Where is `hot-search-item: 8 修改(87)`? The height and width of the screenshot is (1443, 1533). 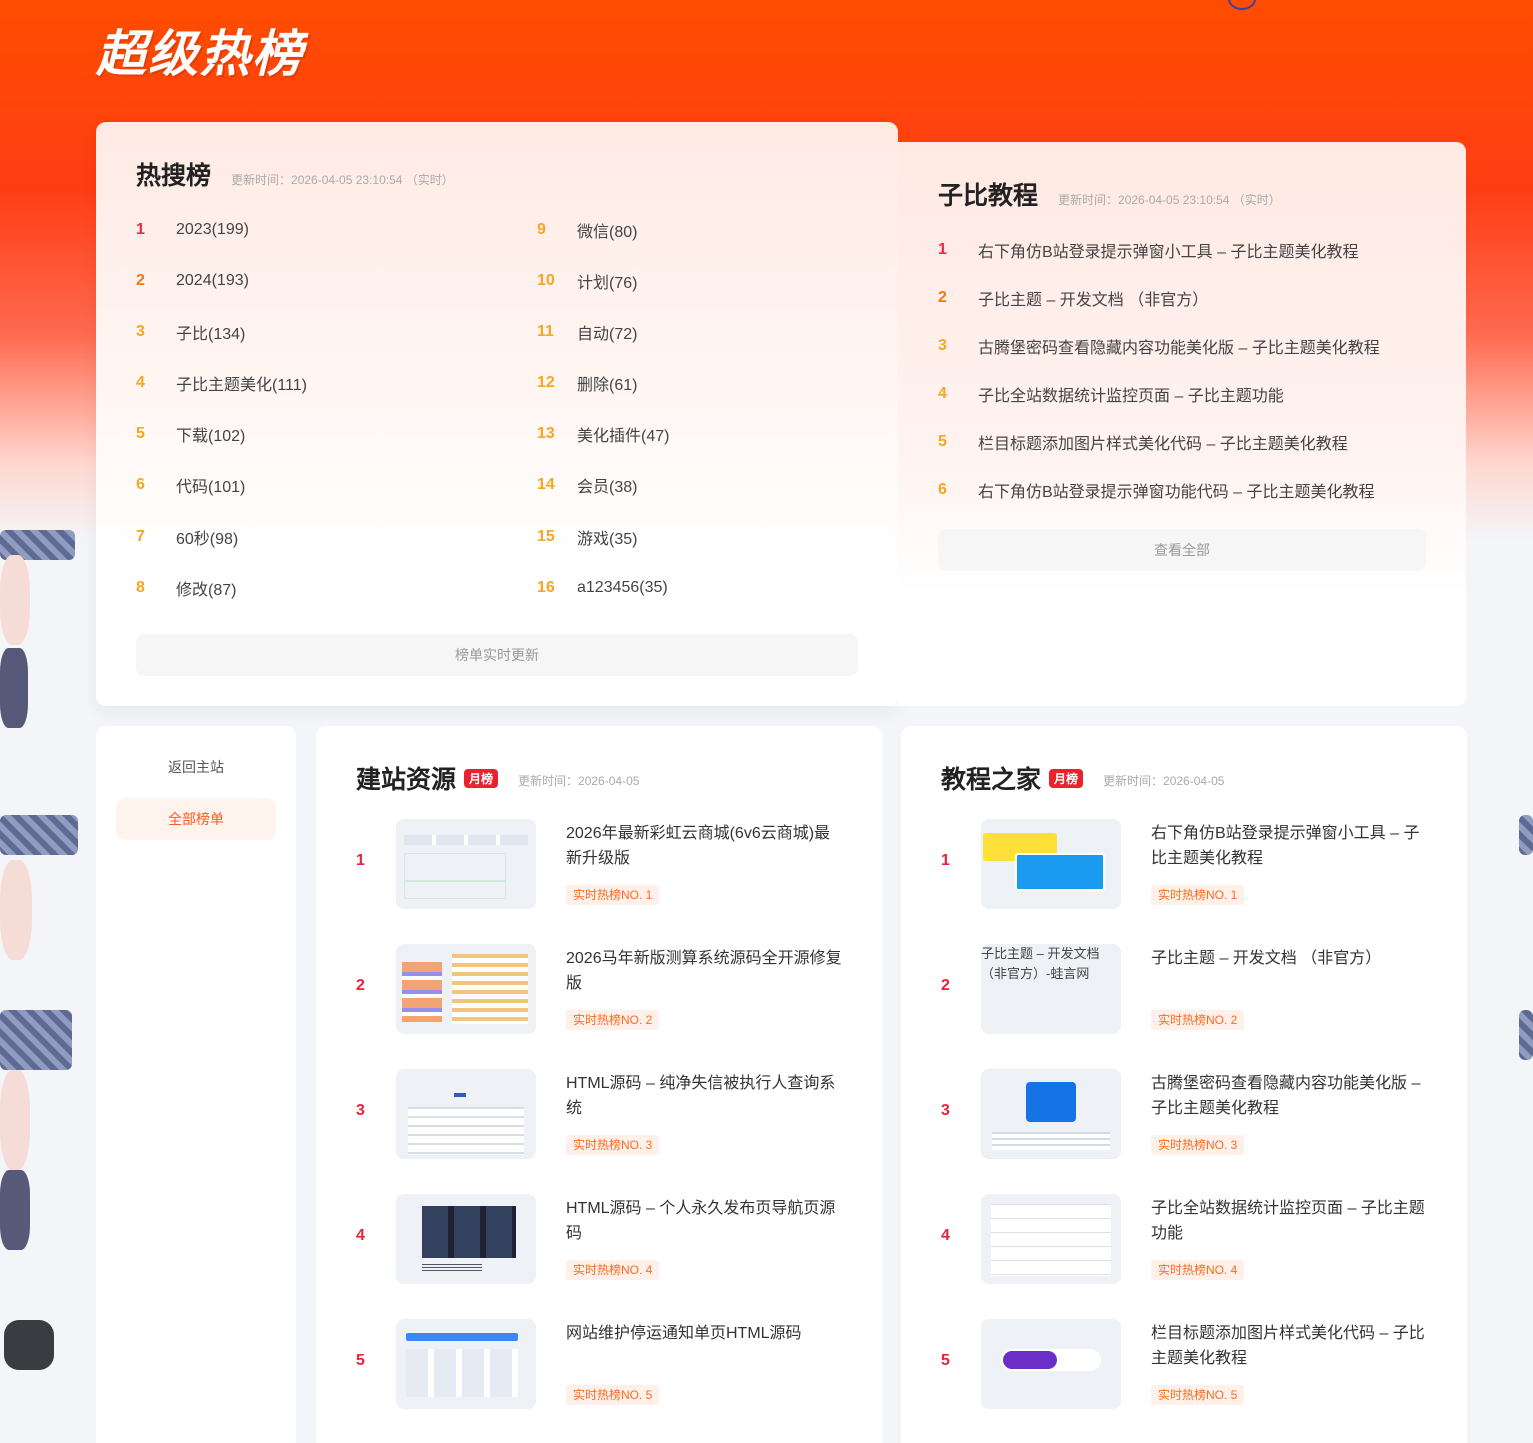 hot-search-item: 8 修改(87) is located at coordinates (186, 588).